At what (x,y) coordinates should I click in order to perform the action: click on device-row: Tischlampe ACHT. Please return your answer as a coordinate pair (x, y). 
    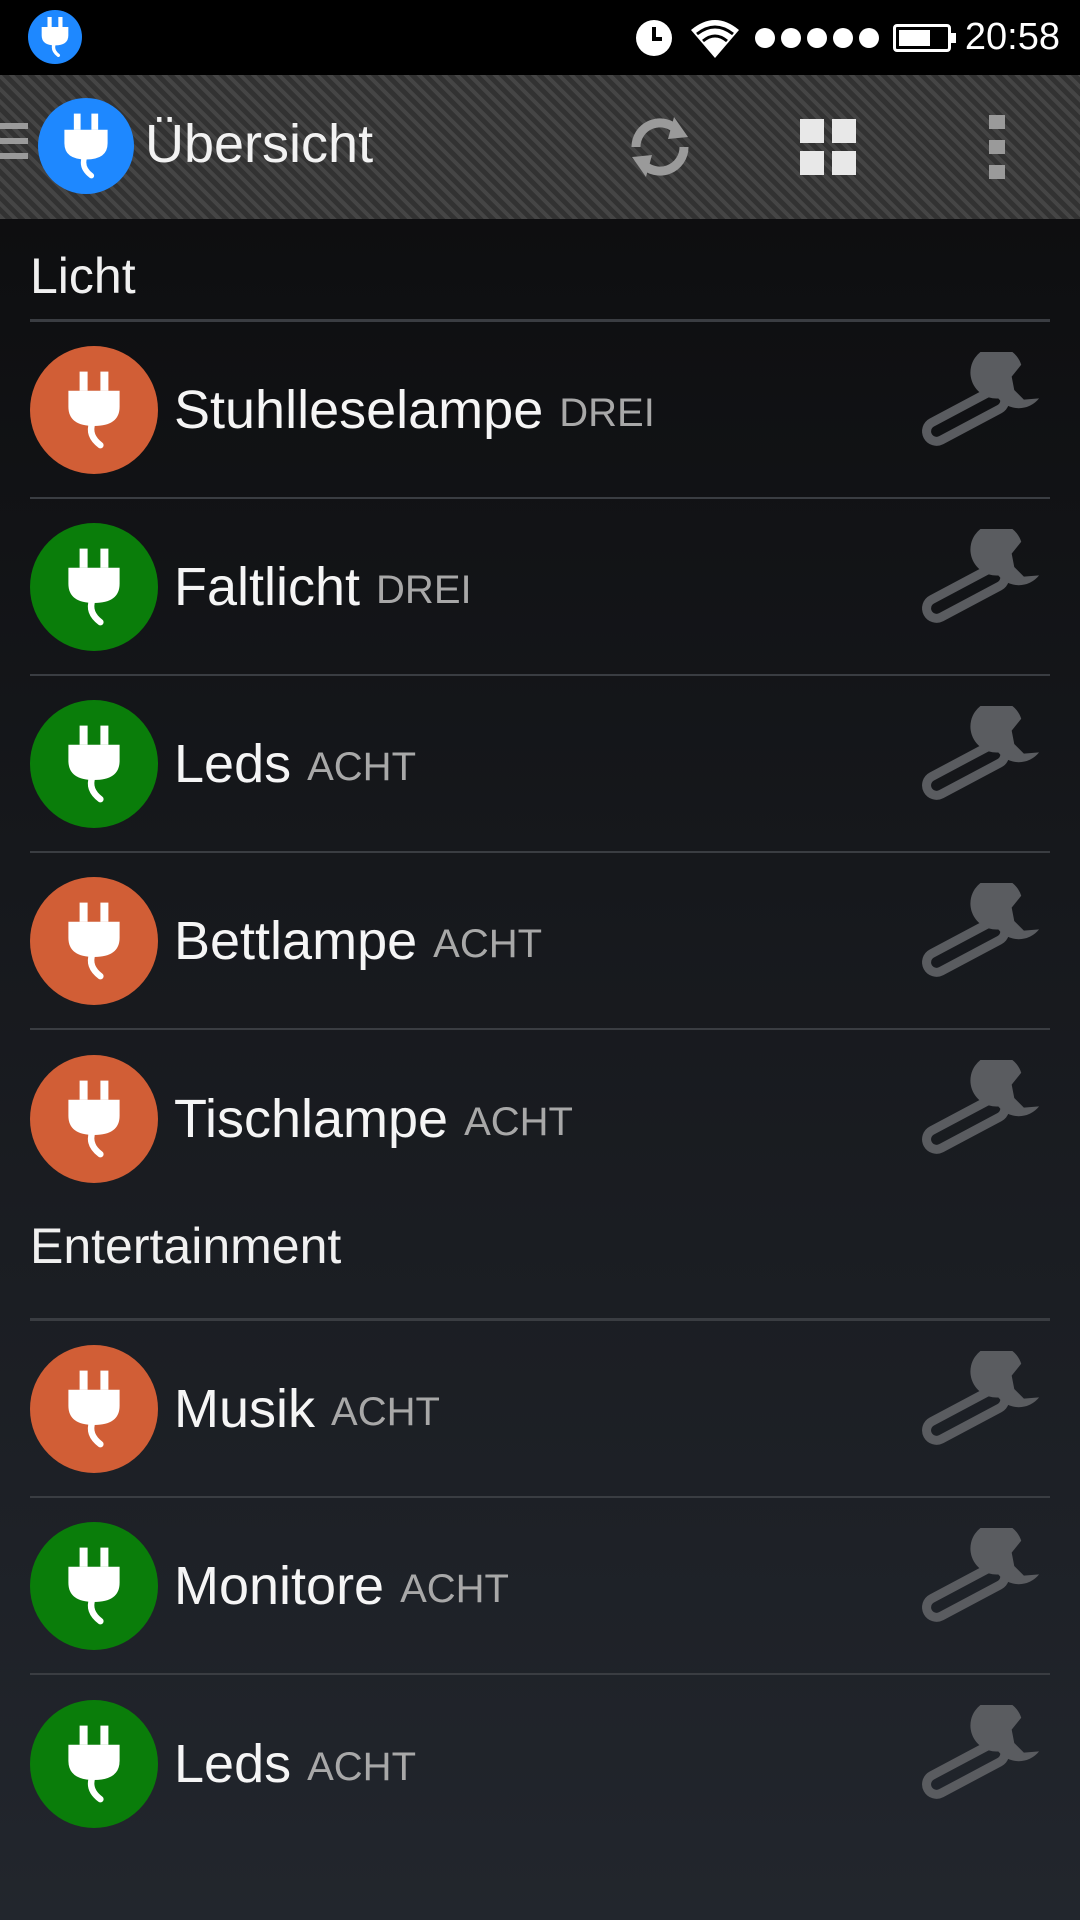
    Looking at the image, I should click on (540, 1118).